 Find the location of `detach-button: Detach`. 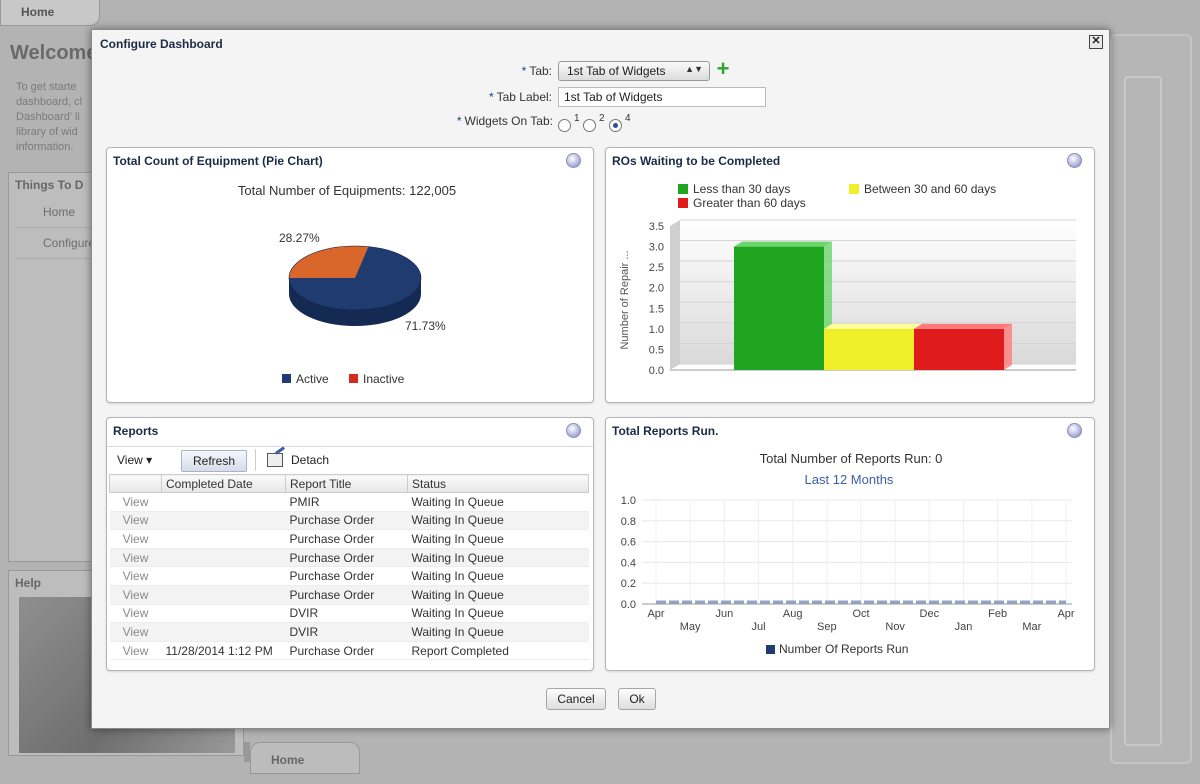

detach-button: Detach is located at coordinates (310, 460).